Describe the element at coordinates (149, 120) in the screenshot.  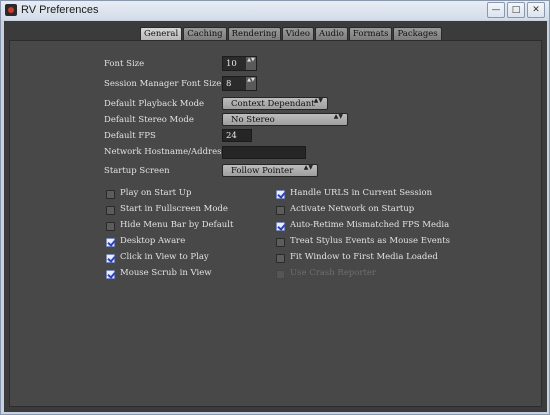
I see `stereo-mode-label: Default Stereo Mode` at that location.